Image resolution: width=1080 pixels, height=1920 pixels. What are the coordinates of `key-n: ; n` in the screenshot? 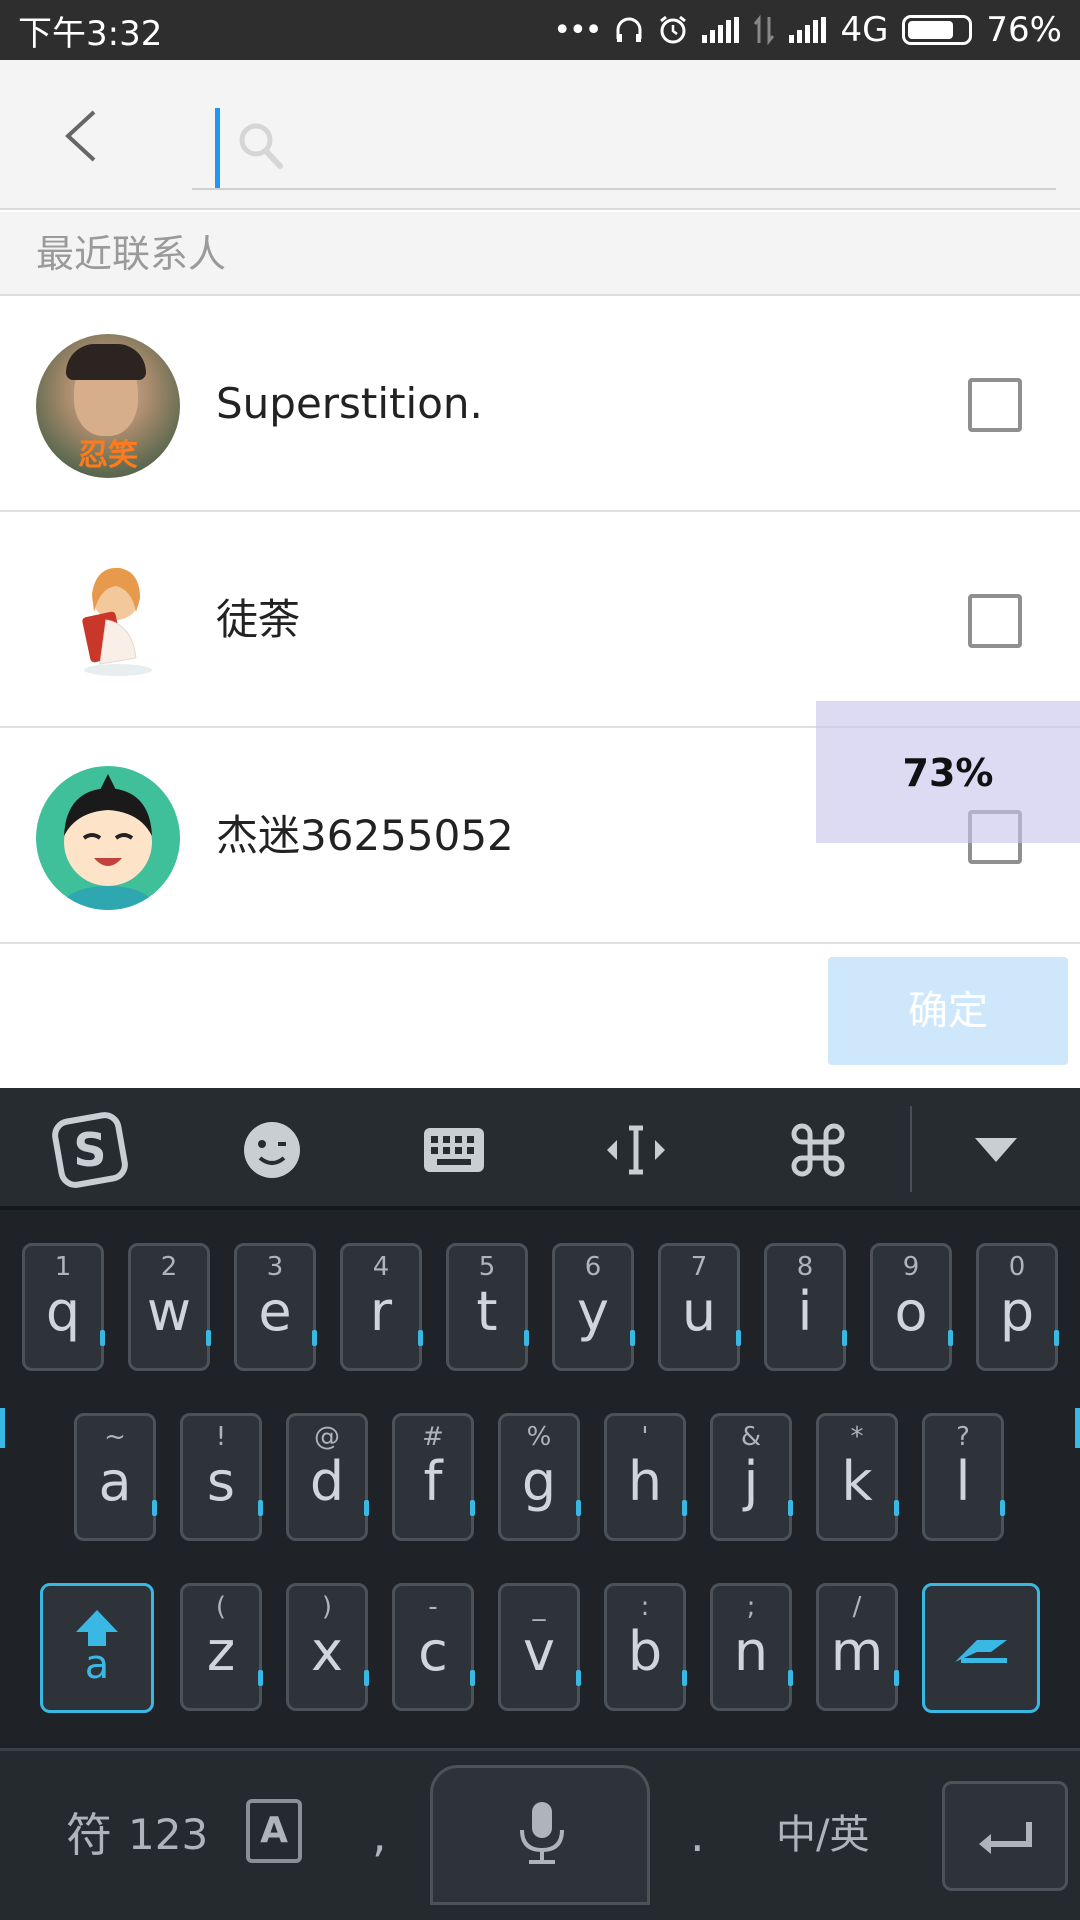 It's located at (751, 1647).